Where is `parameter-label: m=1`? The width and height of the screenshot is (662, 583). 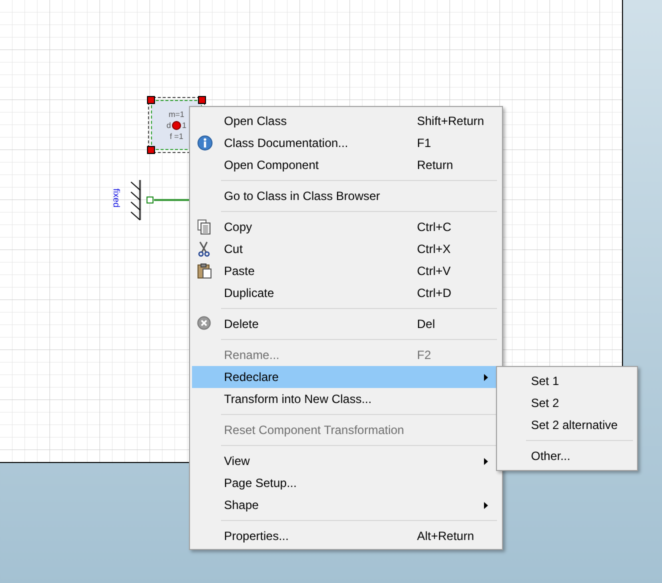
parameter-label: m=1 is located at coordinates (176, 114).